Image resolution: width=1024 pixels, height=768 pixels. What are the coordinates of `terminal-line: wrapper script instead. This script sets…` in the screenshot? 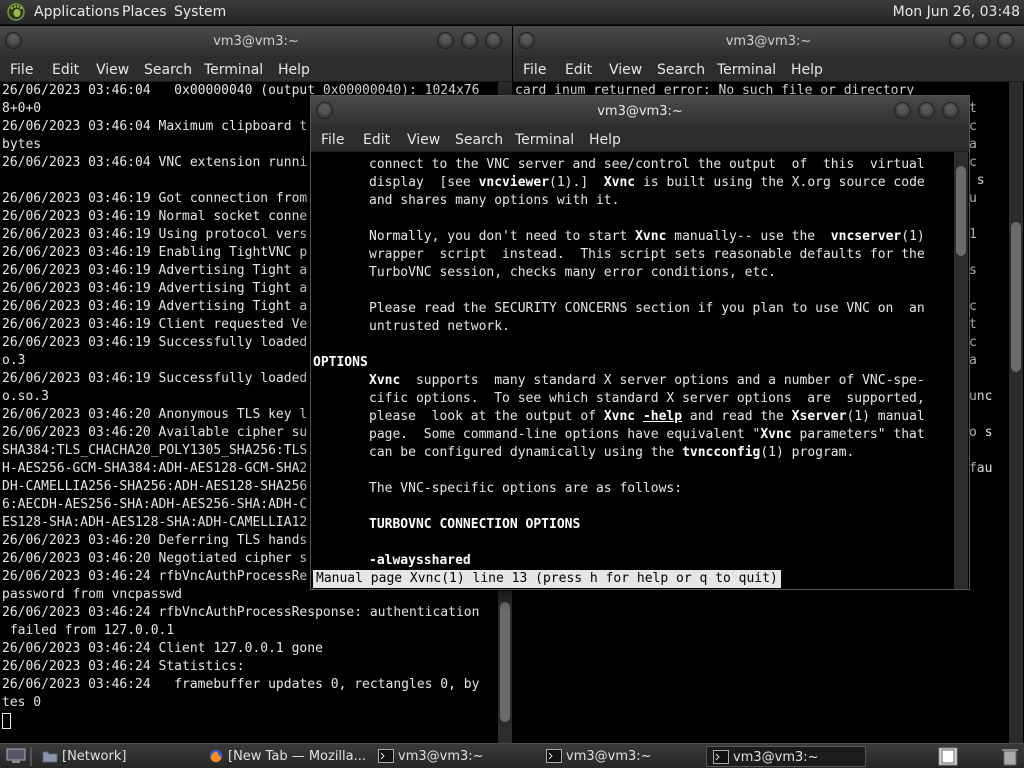 It's located at (647, 254).